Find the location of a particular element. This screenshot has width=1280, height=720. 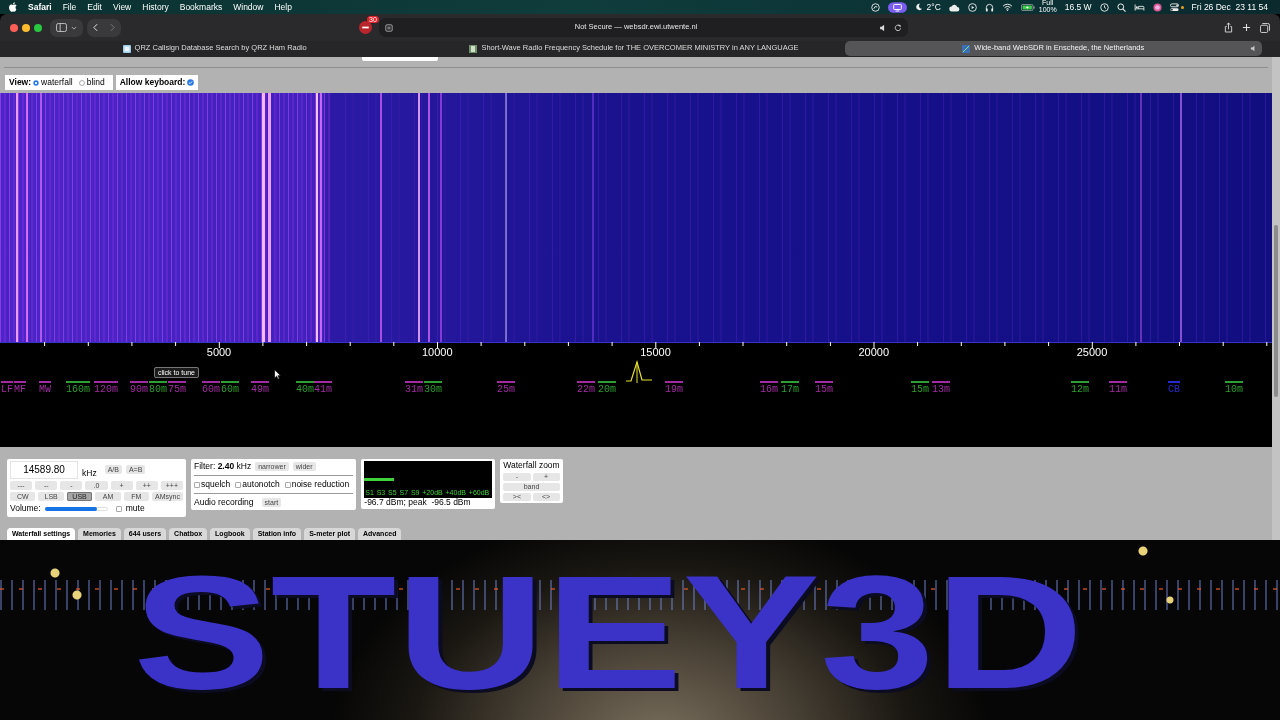

menu-item: Help is located at coordinates (283, 7).